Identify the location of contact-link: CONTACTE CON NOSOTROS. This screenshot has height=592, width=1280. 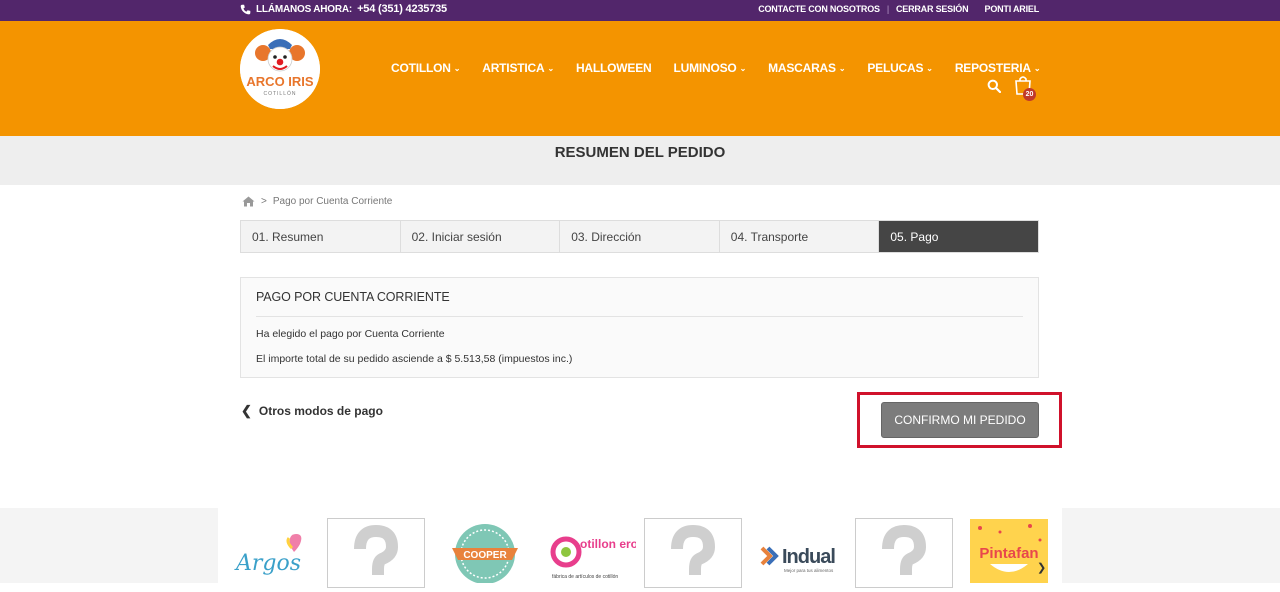
(819, 9).